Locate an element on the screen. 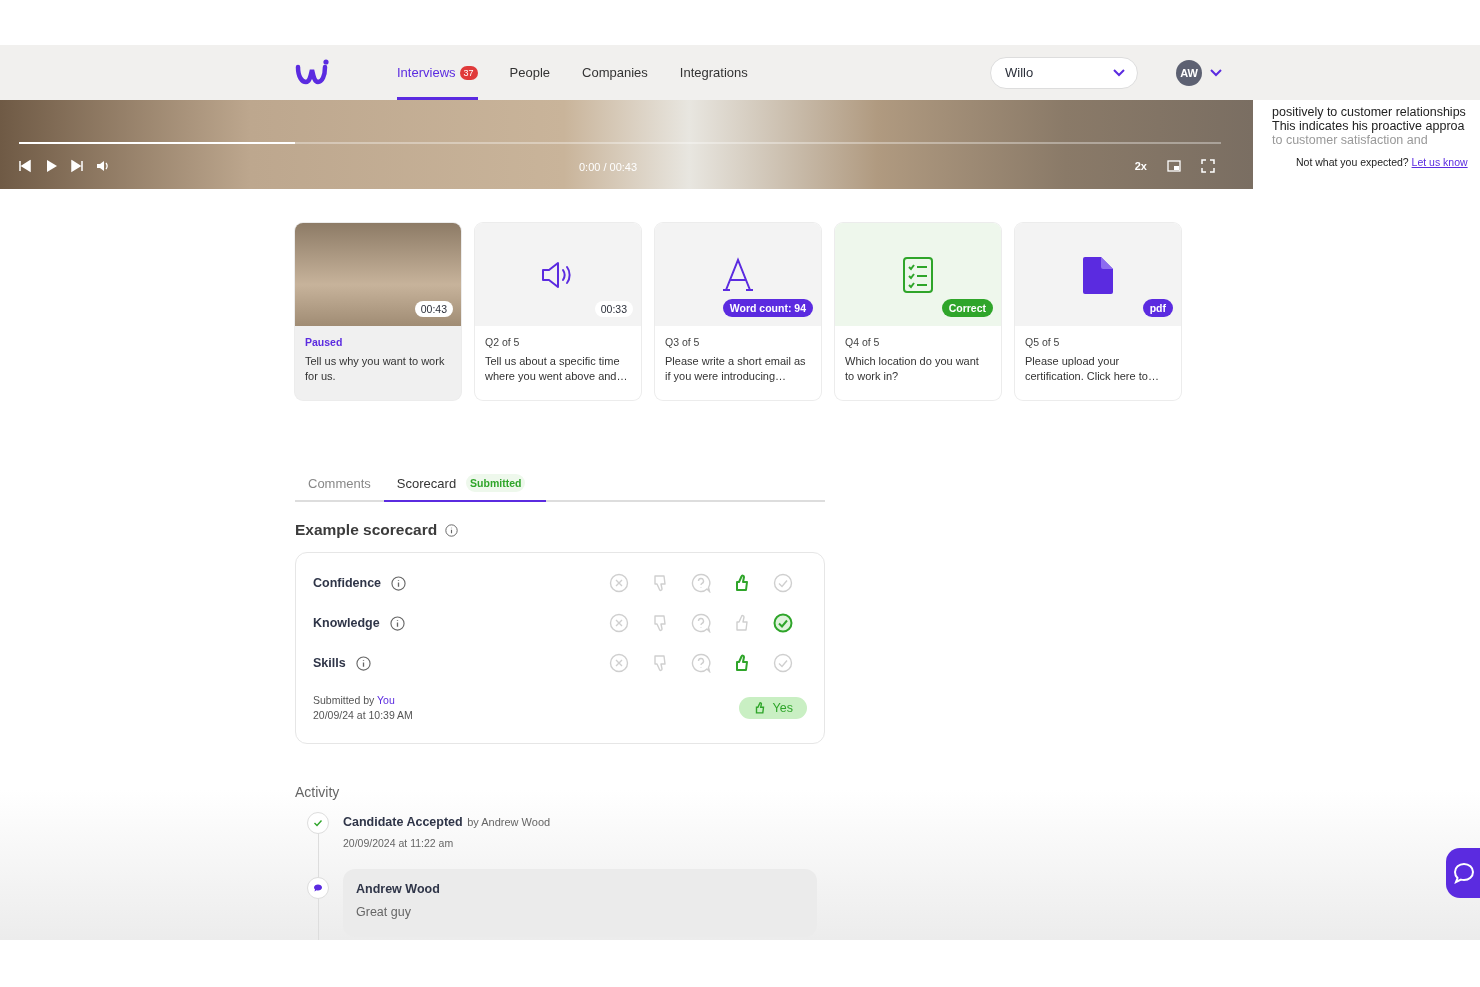 The image size is (1480, 987). comment-author: Andrew Wood is located at coordinates (398, 889).